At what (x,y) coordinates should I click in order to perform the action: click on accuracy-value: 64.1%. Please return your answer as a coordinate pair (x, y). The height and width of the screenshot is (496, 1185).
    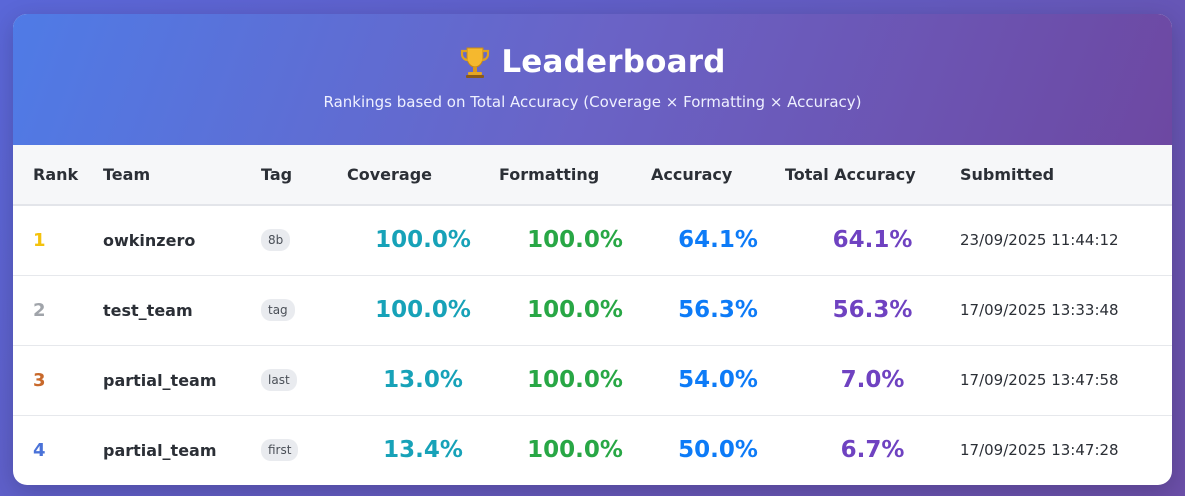
    Looking at the image, I should click on (718, 240).